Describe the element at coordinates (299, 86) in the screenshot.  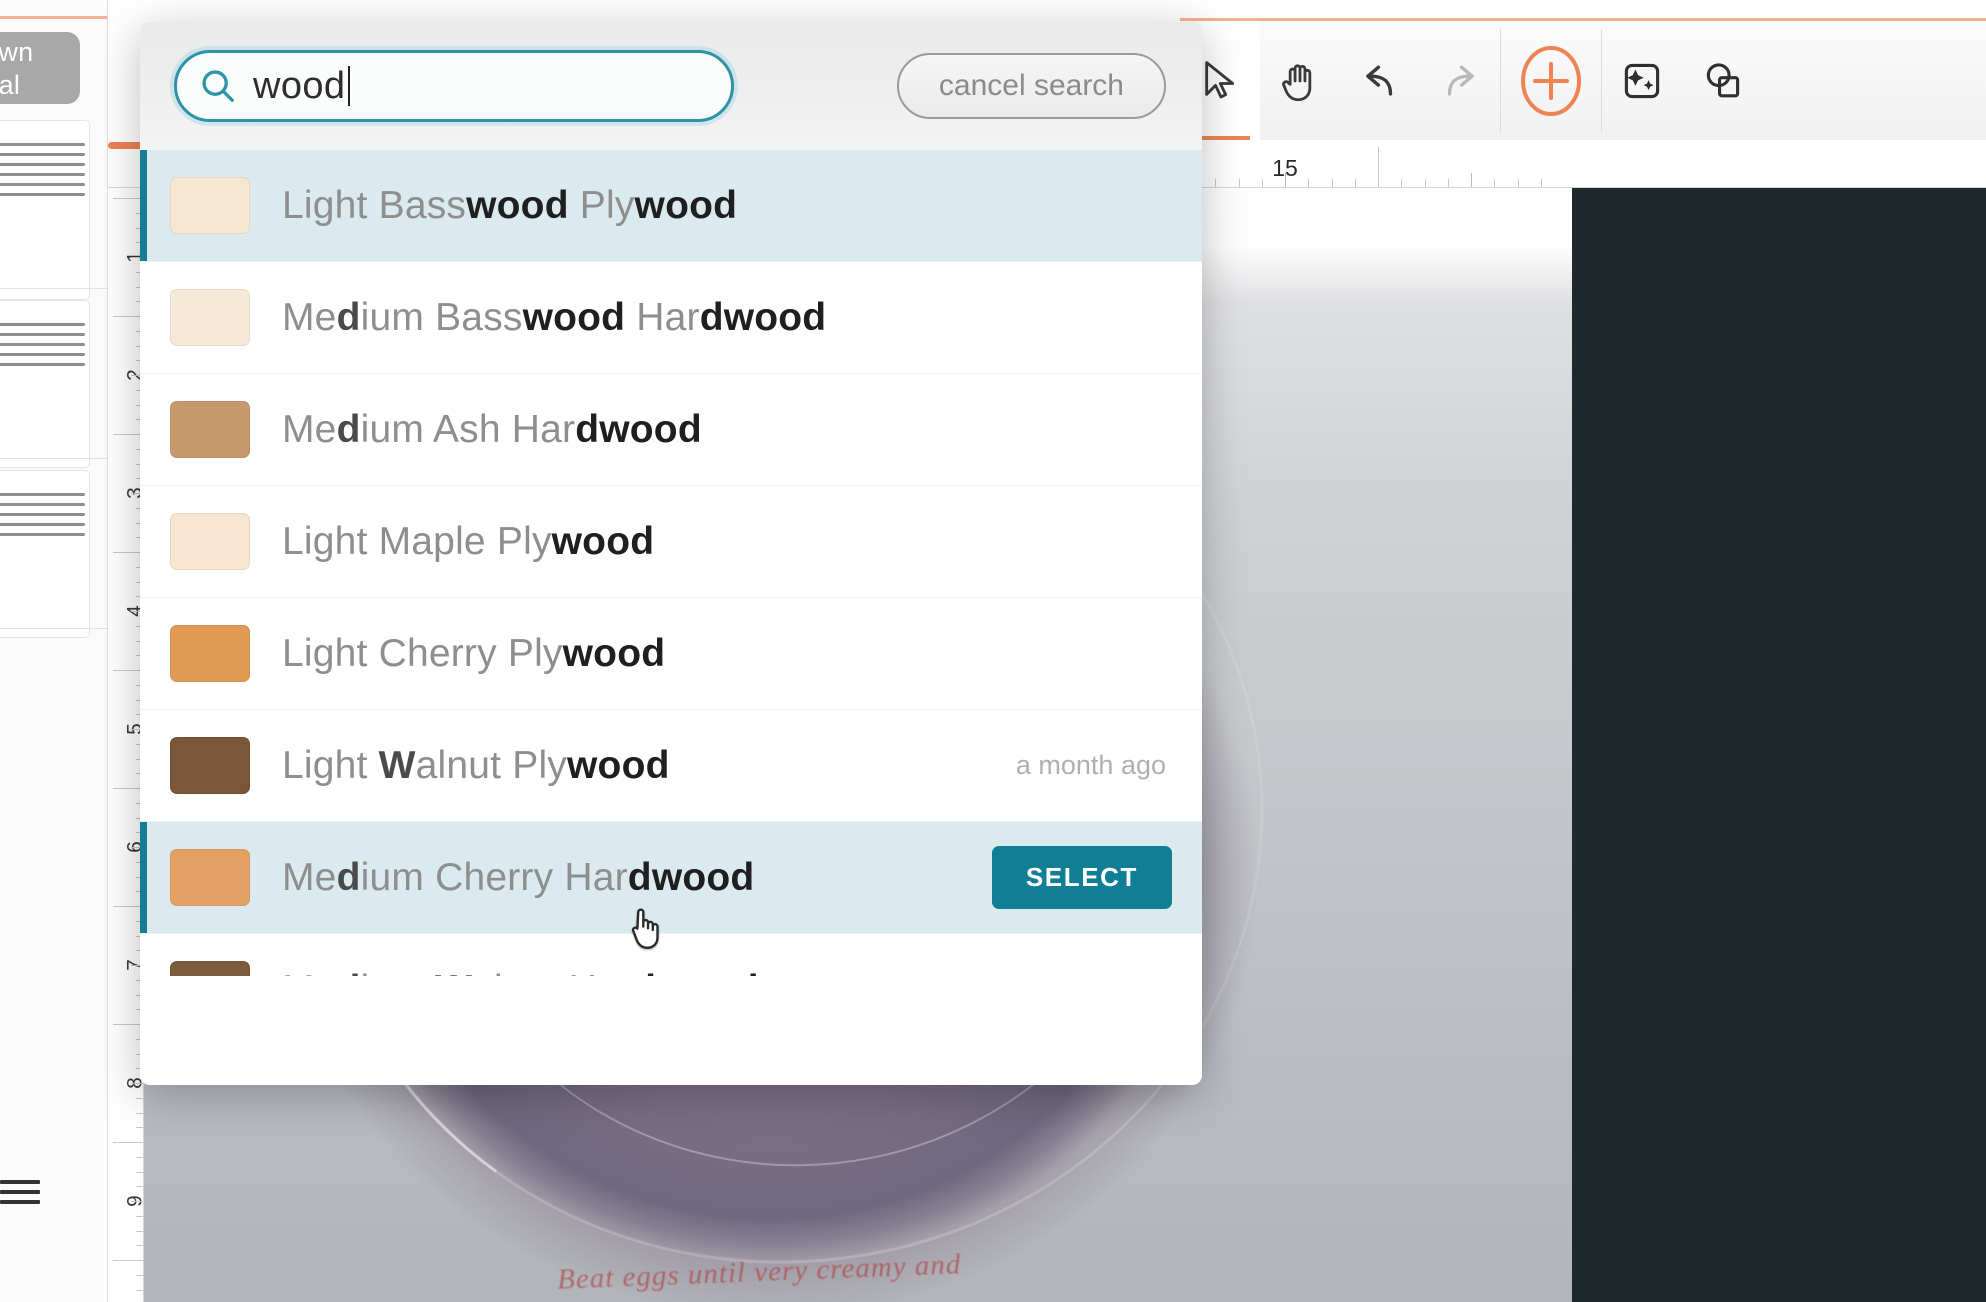
I see `search-input-value: wood` at that location.